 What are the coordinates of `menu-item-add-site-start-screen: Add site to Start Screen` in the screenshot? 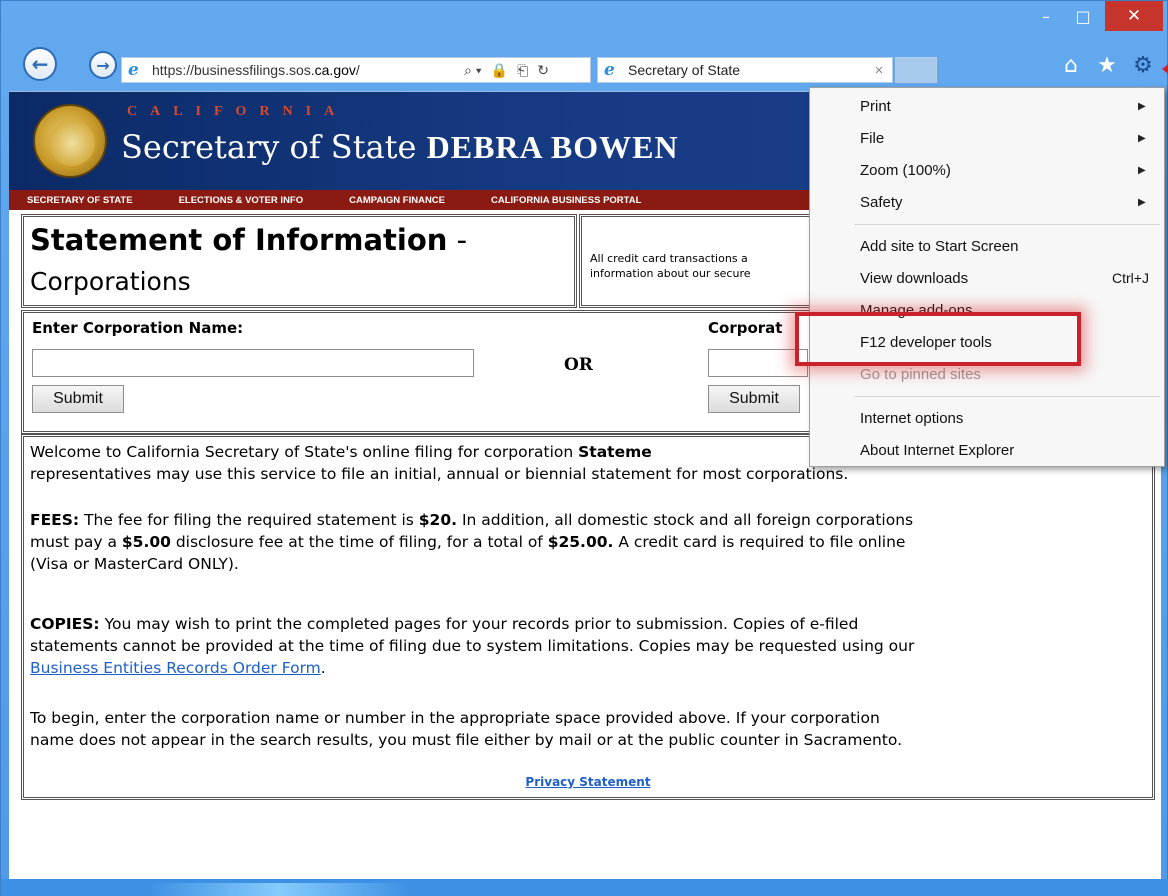 It's located at (987, 246).